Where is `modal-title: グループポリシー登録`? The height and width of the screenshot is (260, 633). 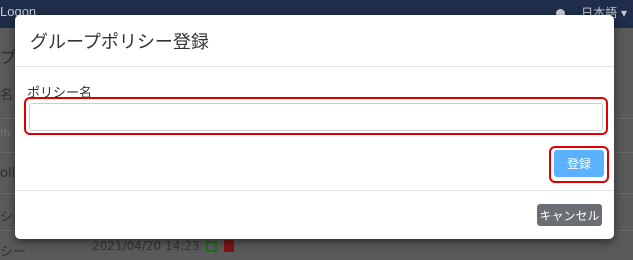 modal-title: グループポリシー登録 is located at coordinates (119, 42).